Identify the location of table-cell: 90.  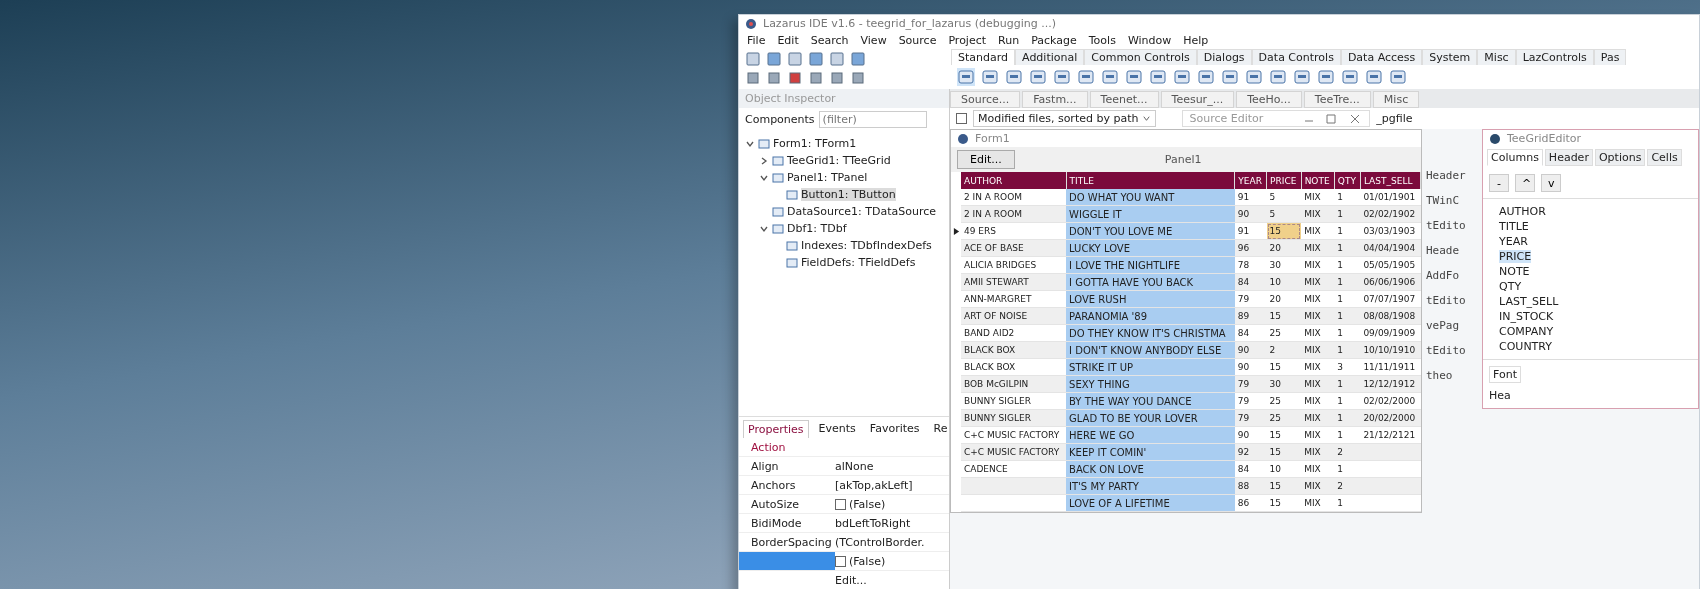
(1250, 367).